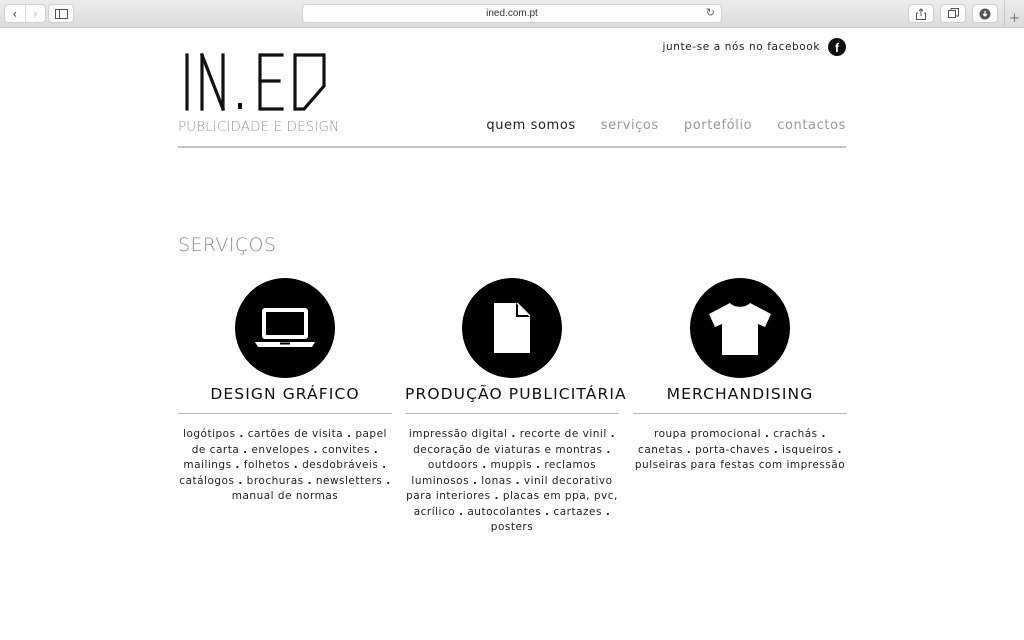 The height and width of the screenshot is (640, 1024). I want to click on logo, so click(253, 82).